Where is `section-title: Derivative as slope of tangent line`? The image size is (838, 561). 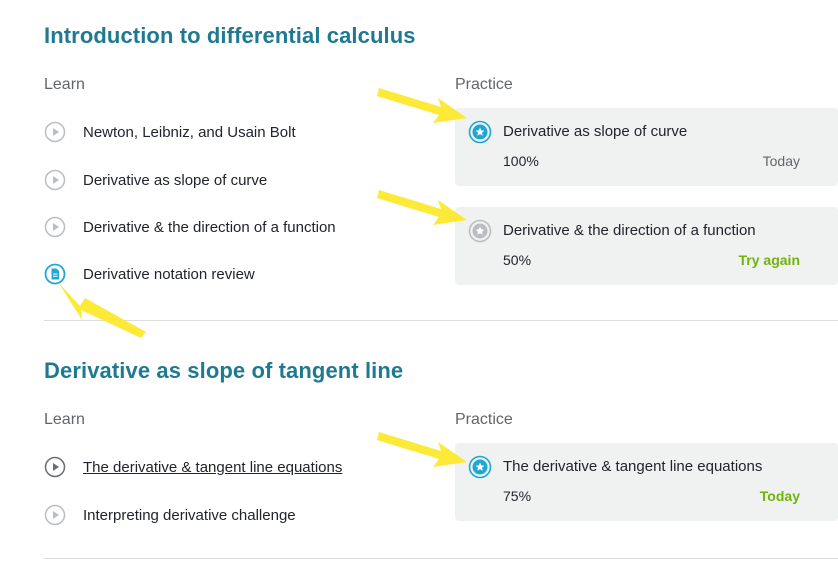
section-title: Derivative as slope of tangent line is located at coordinates (224, 370).